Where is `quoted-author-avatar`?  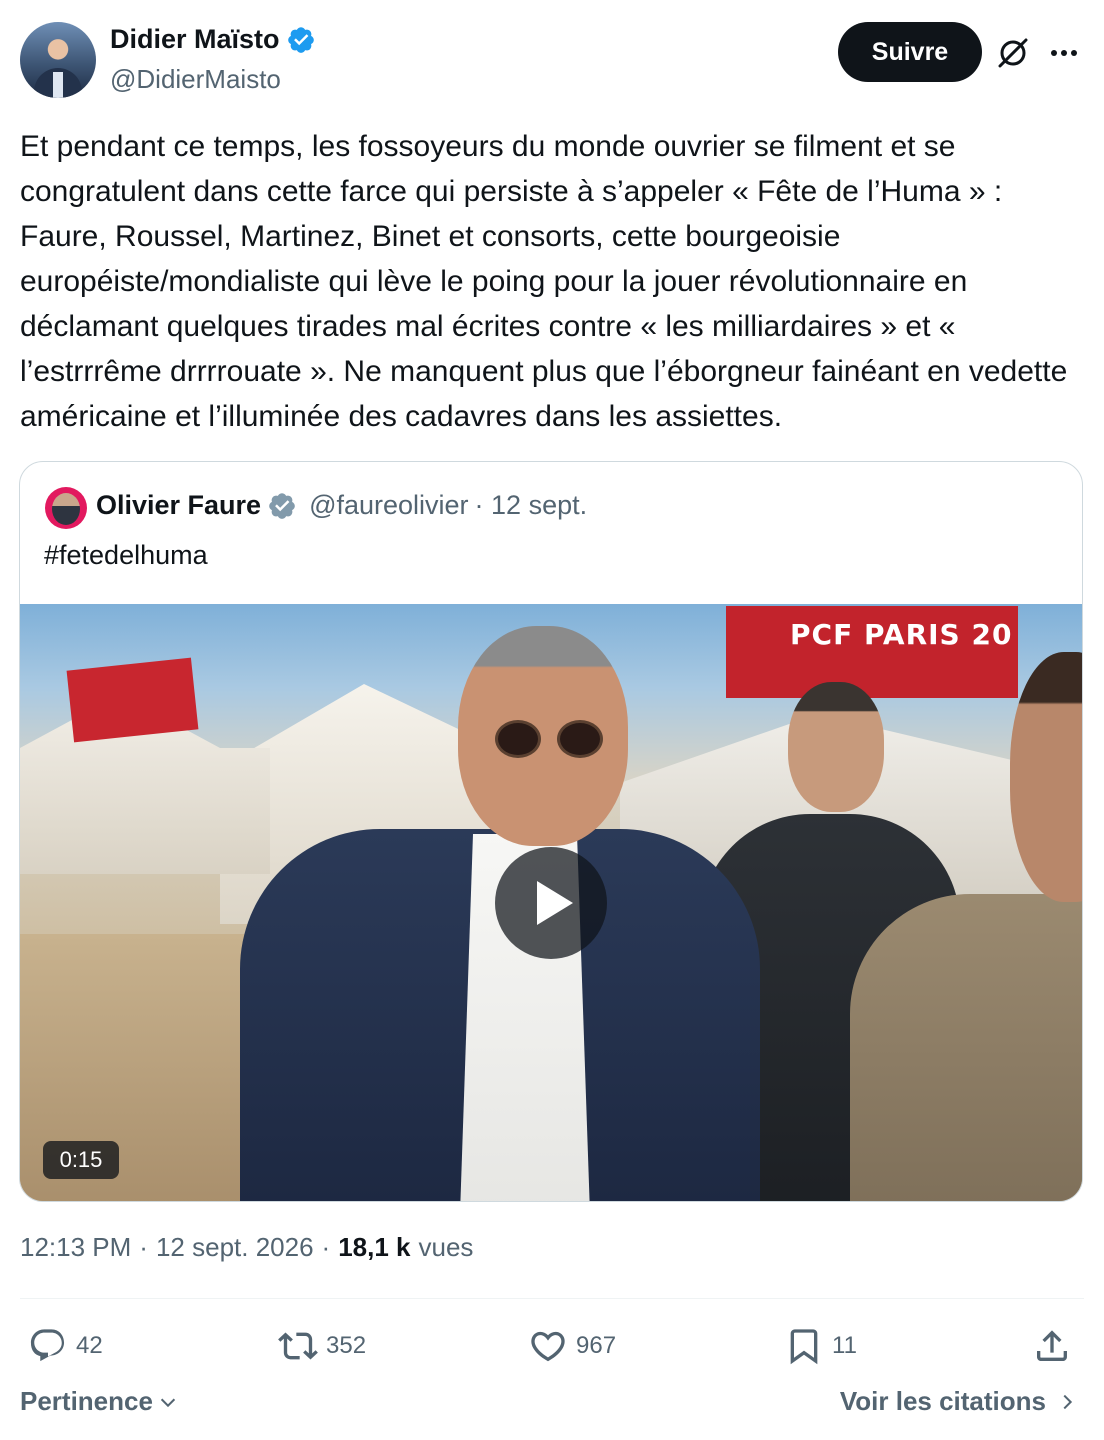 quoted-author-avatar is located at coordinates (66, 508).